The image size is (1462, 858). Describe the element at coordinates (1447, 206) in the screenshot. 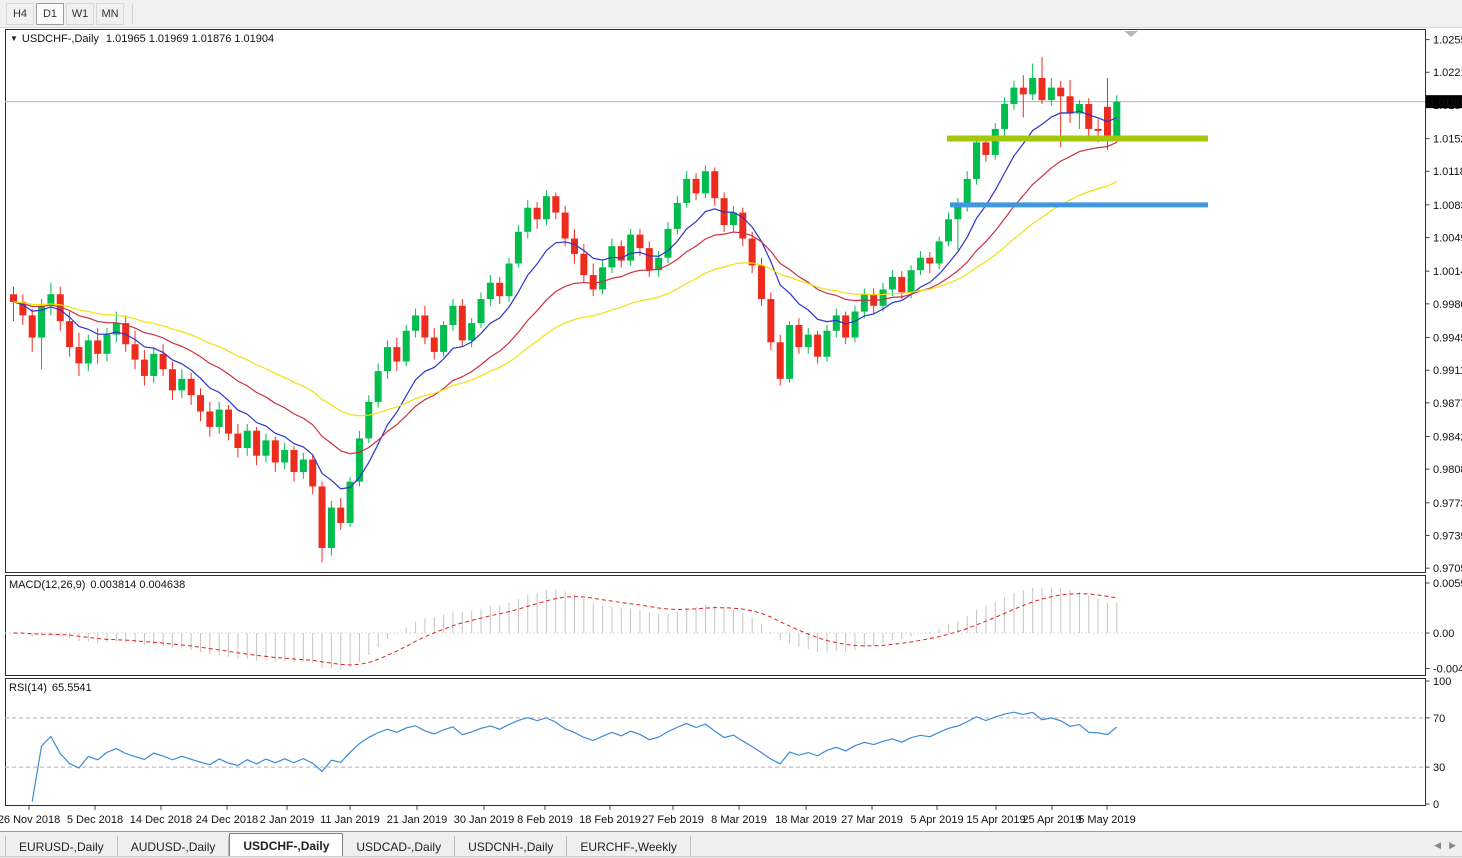

I see `svg-text: 1.00830` at that location.